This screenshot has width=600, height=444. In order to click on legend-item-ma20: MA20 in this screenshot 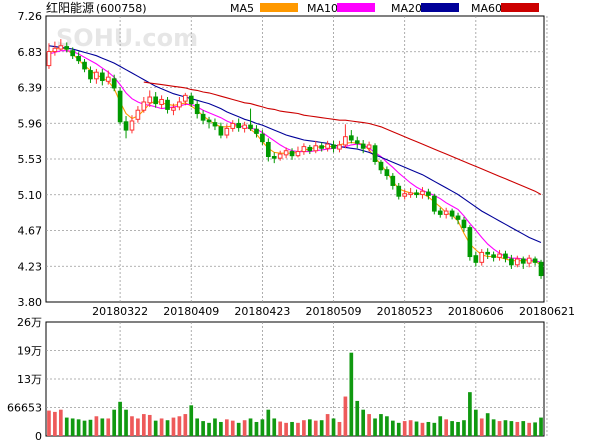, I will do `click(425, 8)`.